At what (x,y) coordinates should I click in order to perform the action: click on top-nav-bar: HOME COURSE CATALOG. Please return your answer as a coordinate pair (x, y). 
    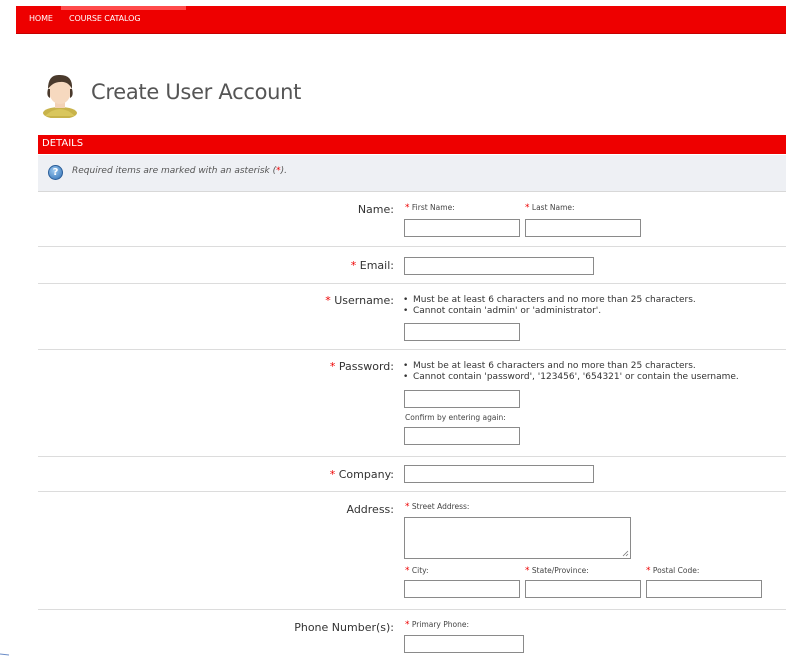
    Looking at the image, I should click on (401, 20).